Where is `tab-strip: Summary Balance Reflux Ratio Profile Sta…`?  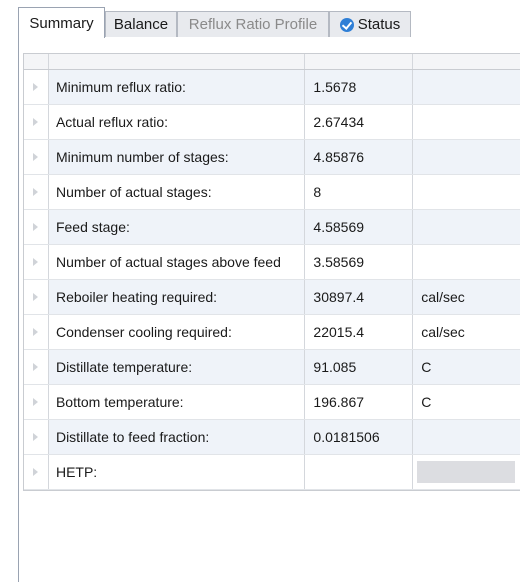
tab-strip: Summary Balance Reflux Ratio Profile Sta… is located at coordinates (262, 19).